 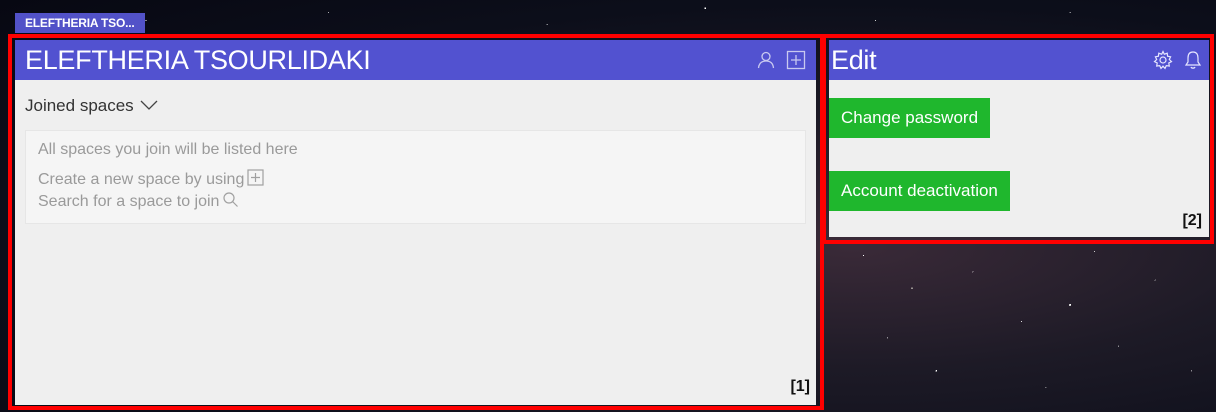 What do you see at coordinates (1192, 220) in the screenshot?
I see `annotation-label-2: [2]` at bounding box center [1192, 220].